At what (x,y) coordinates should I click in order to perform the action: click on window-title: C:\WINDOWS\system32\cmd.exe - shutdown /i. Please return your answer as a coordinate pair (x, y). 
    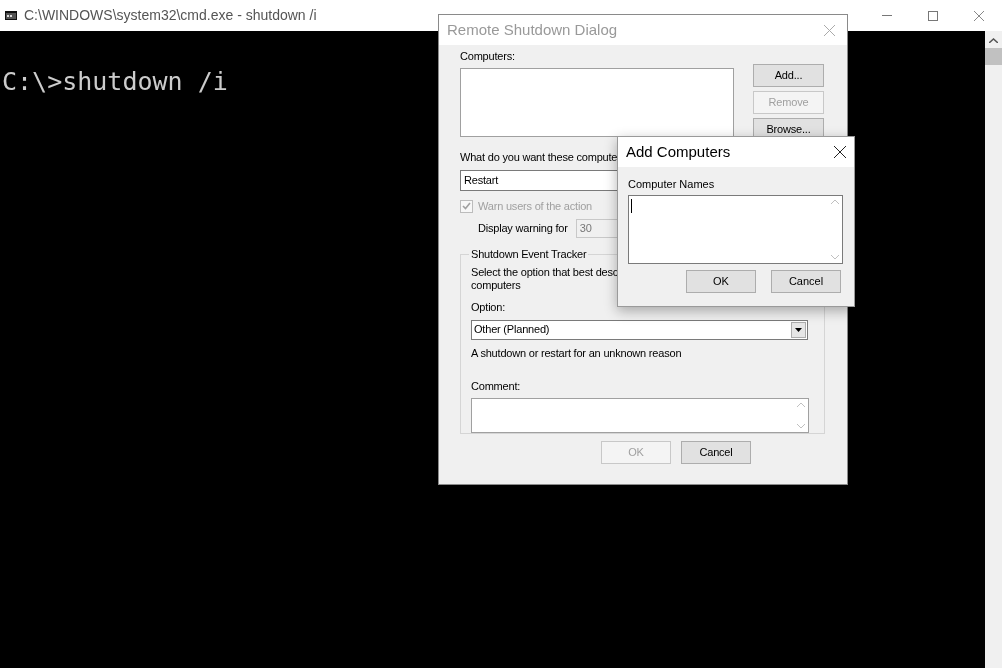
    Looking at the image, I should click on (170, 15).